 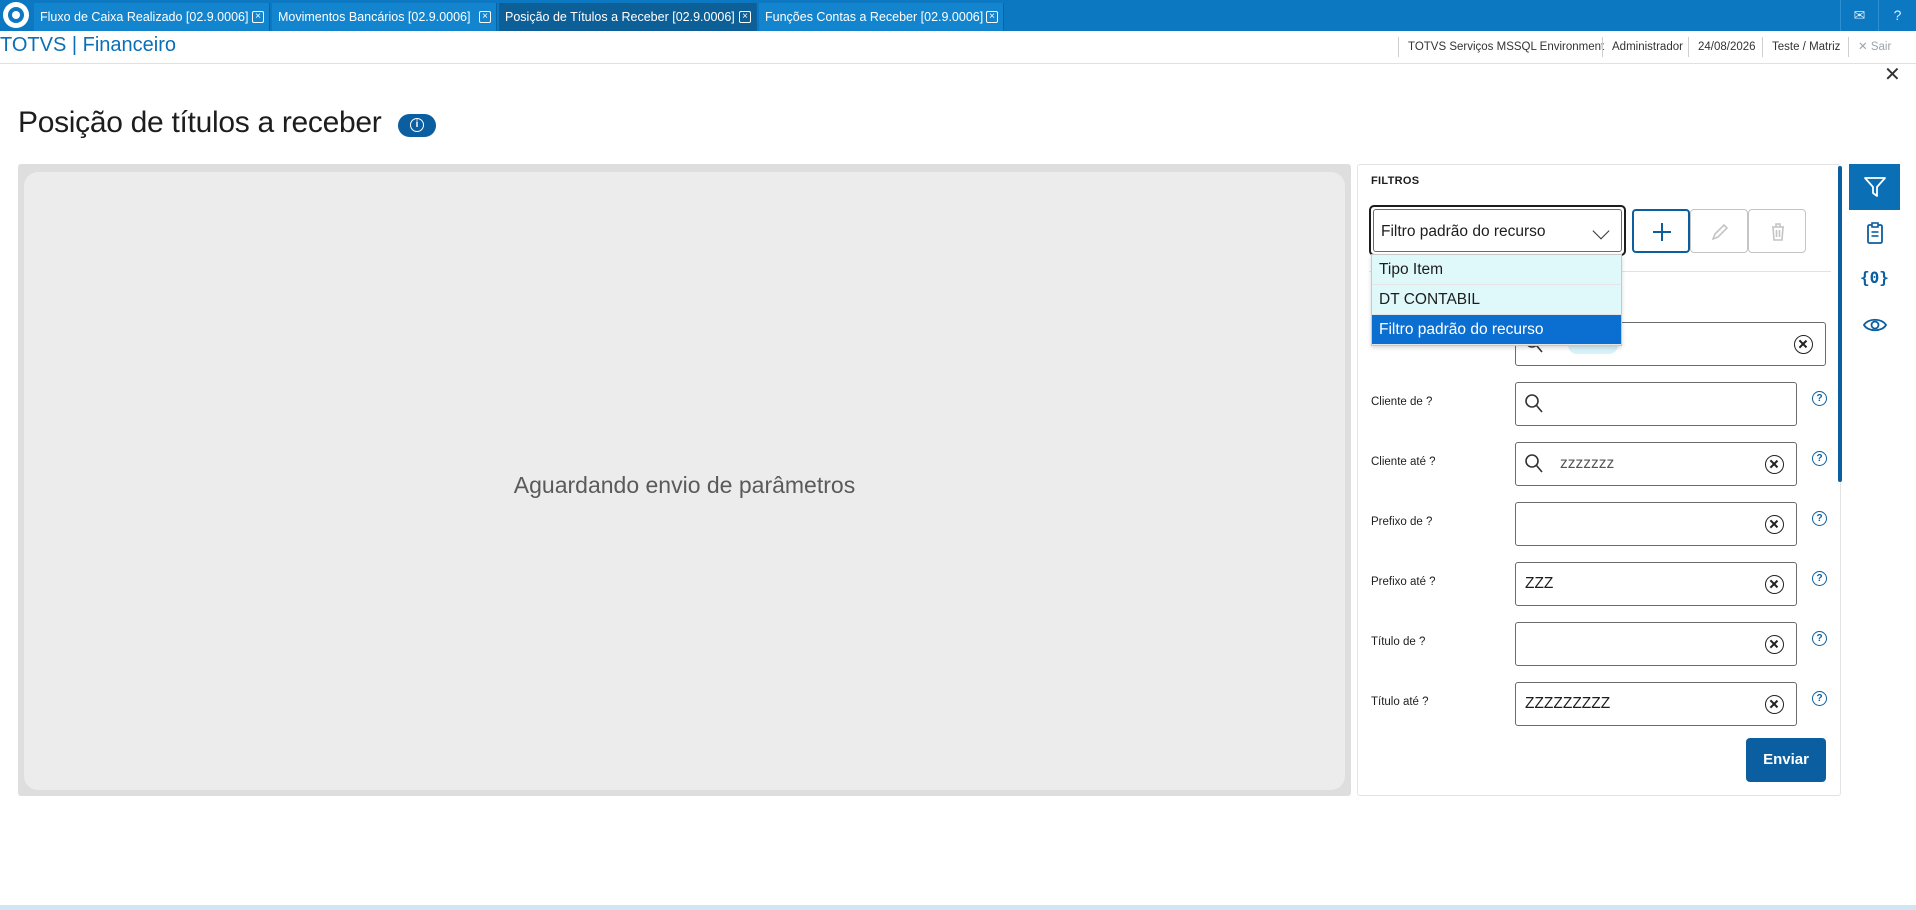 I want to click on pencil-icon, so click(x=1720, y=232).